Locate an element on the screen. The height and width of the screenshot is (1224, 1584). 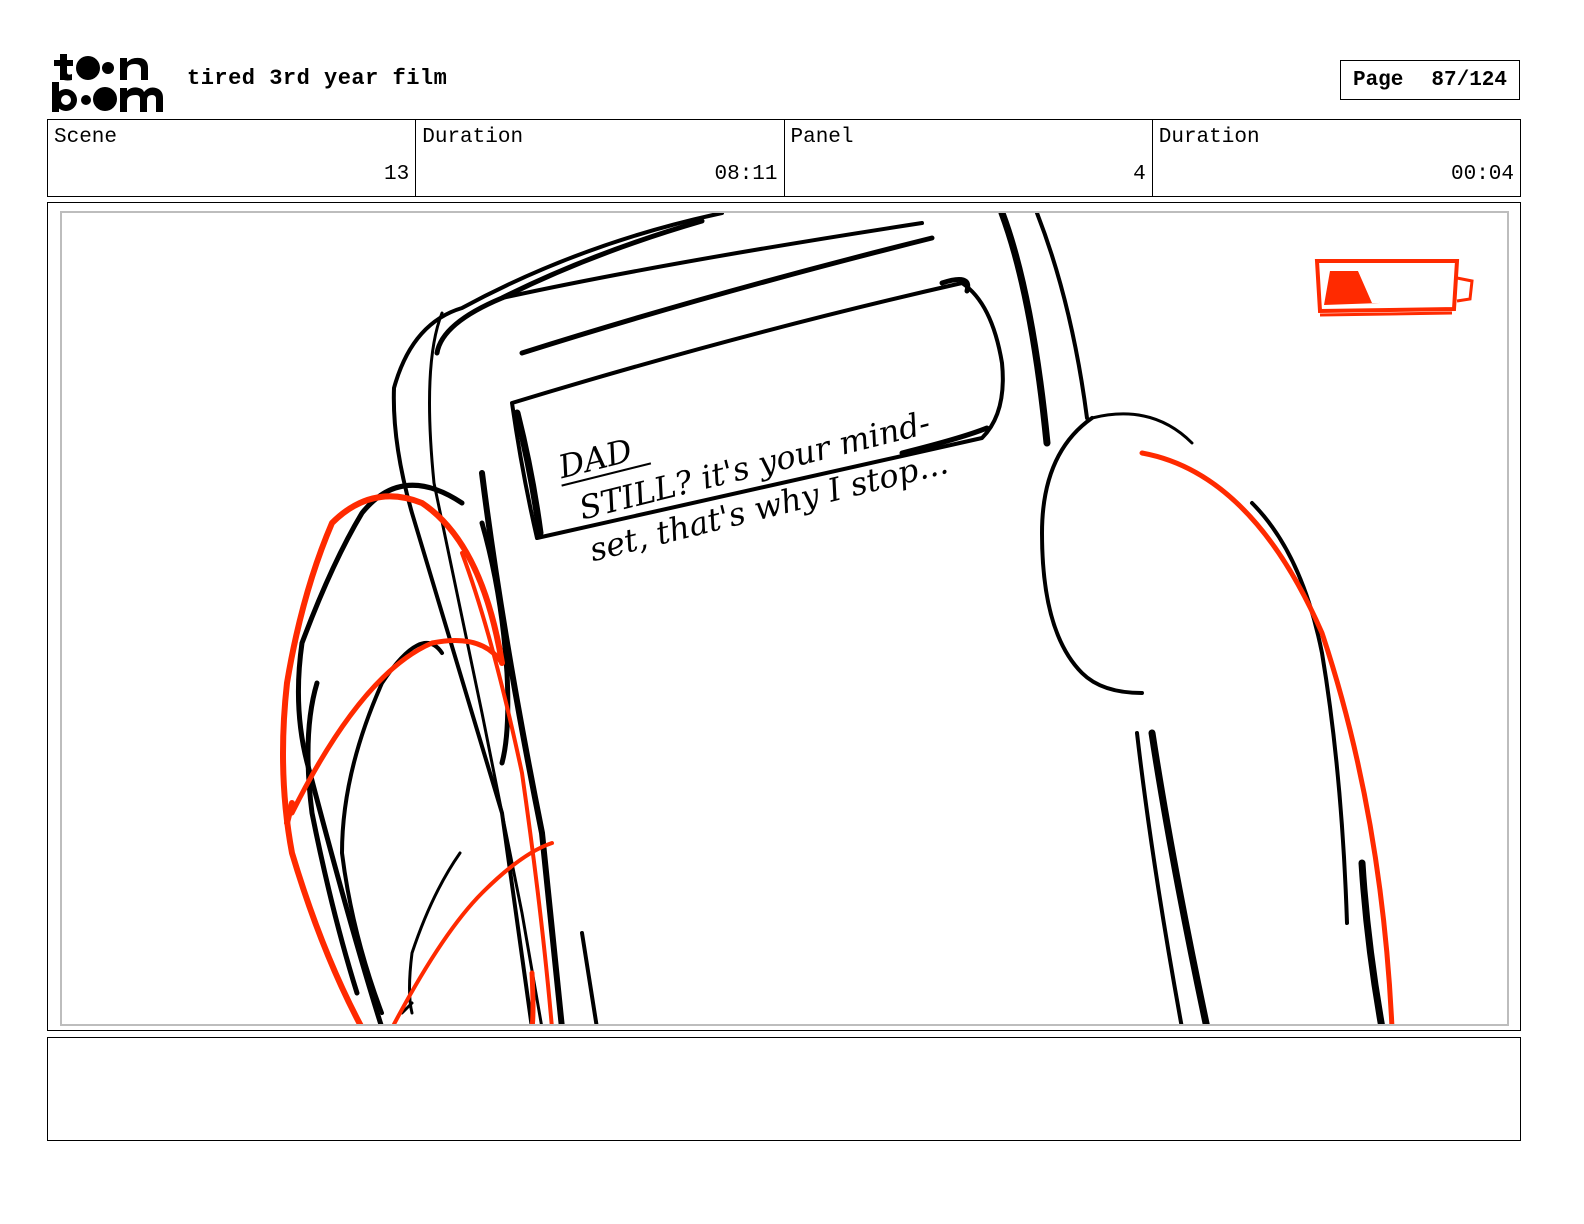
page-number: 87/124 is located at coordinates (1469, 80).